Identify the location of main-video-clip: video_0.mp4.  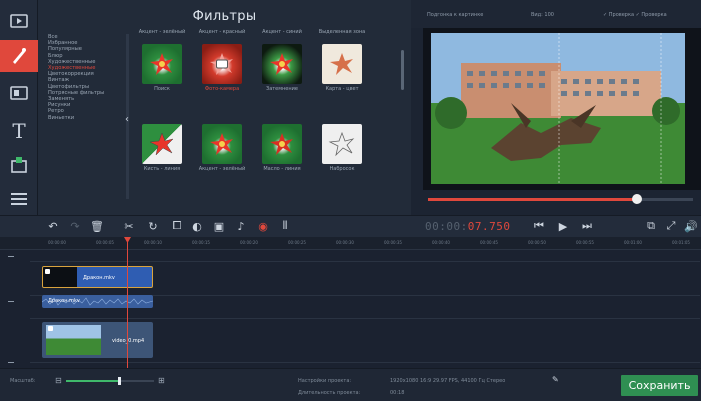
(97, 340).